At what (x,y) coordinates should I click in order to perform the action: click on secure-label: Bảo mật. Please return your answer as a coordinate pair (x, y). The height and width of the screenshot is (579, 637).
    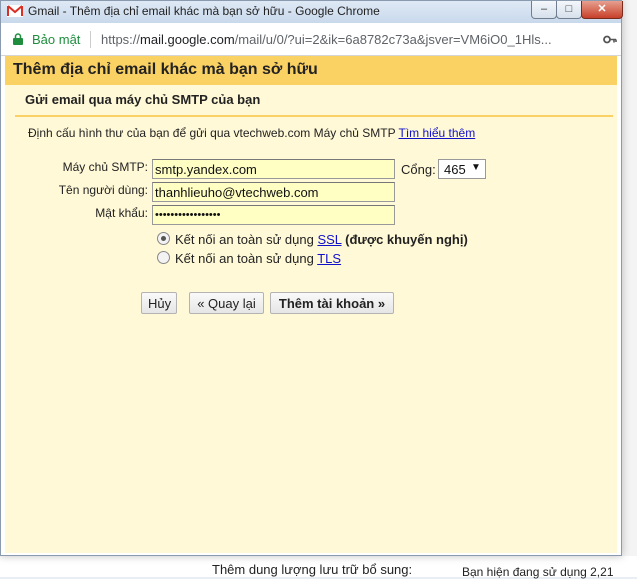
    Looking at the image, I should click on (56, 39).